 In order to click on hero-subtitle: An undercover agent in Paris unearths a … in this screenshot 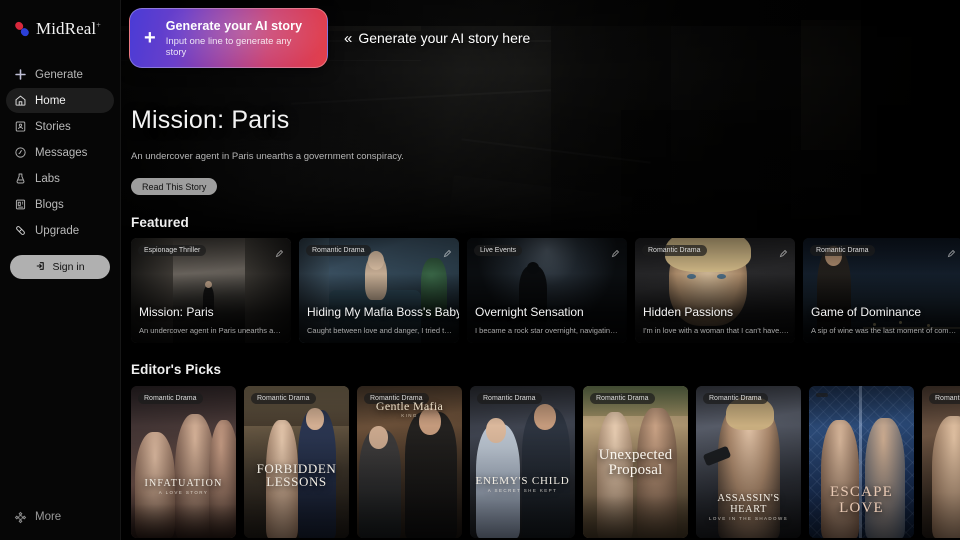, I will do `click(267, 156)`.